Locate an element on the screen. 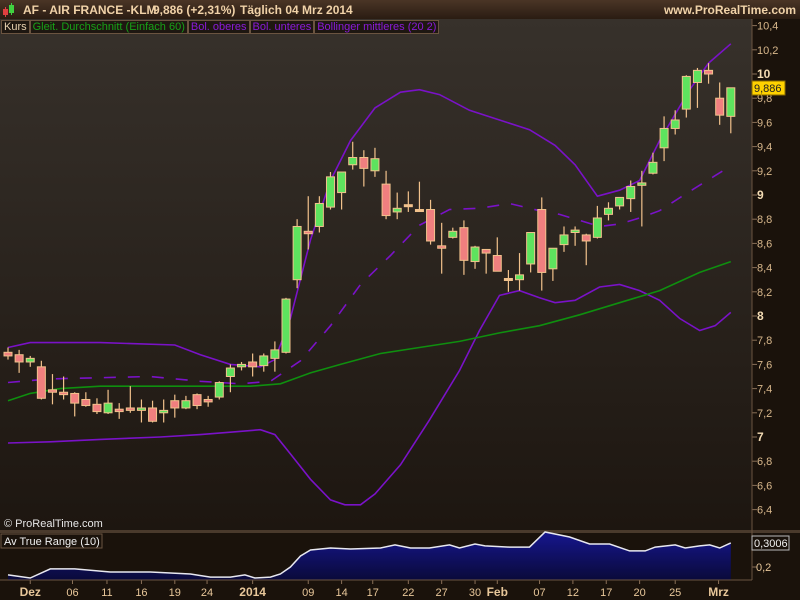 The height and width of the screenshot is (600, 800). x-tick-label: Feb is located at coordinates (497, 592).